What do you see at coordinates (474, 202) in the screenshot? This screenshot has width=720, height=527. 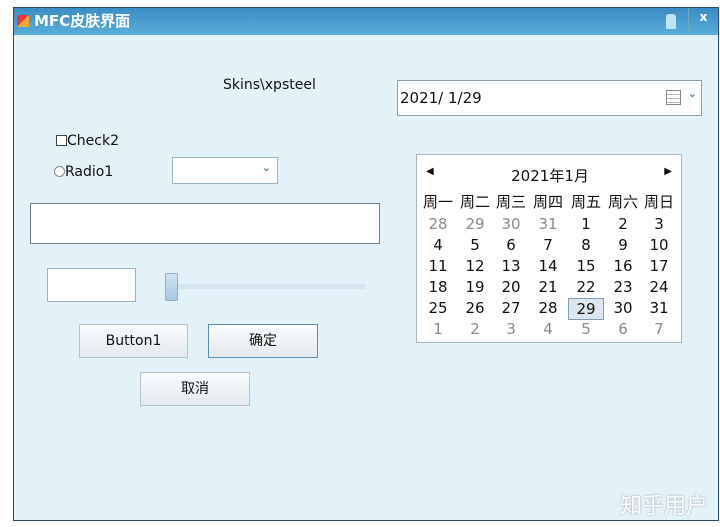 I see `weekday-header: 周二` at bounding box center [474, 202].